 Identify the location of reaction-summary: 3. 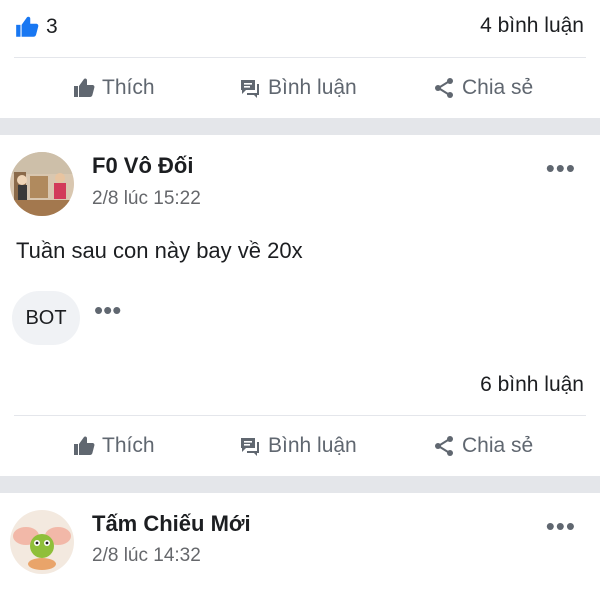
(36, 27).